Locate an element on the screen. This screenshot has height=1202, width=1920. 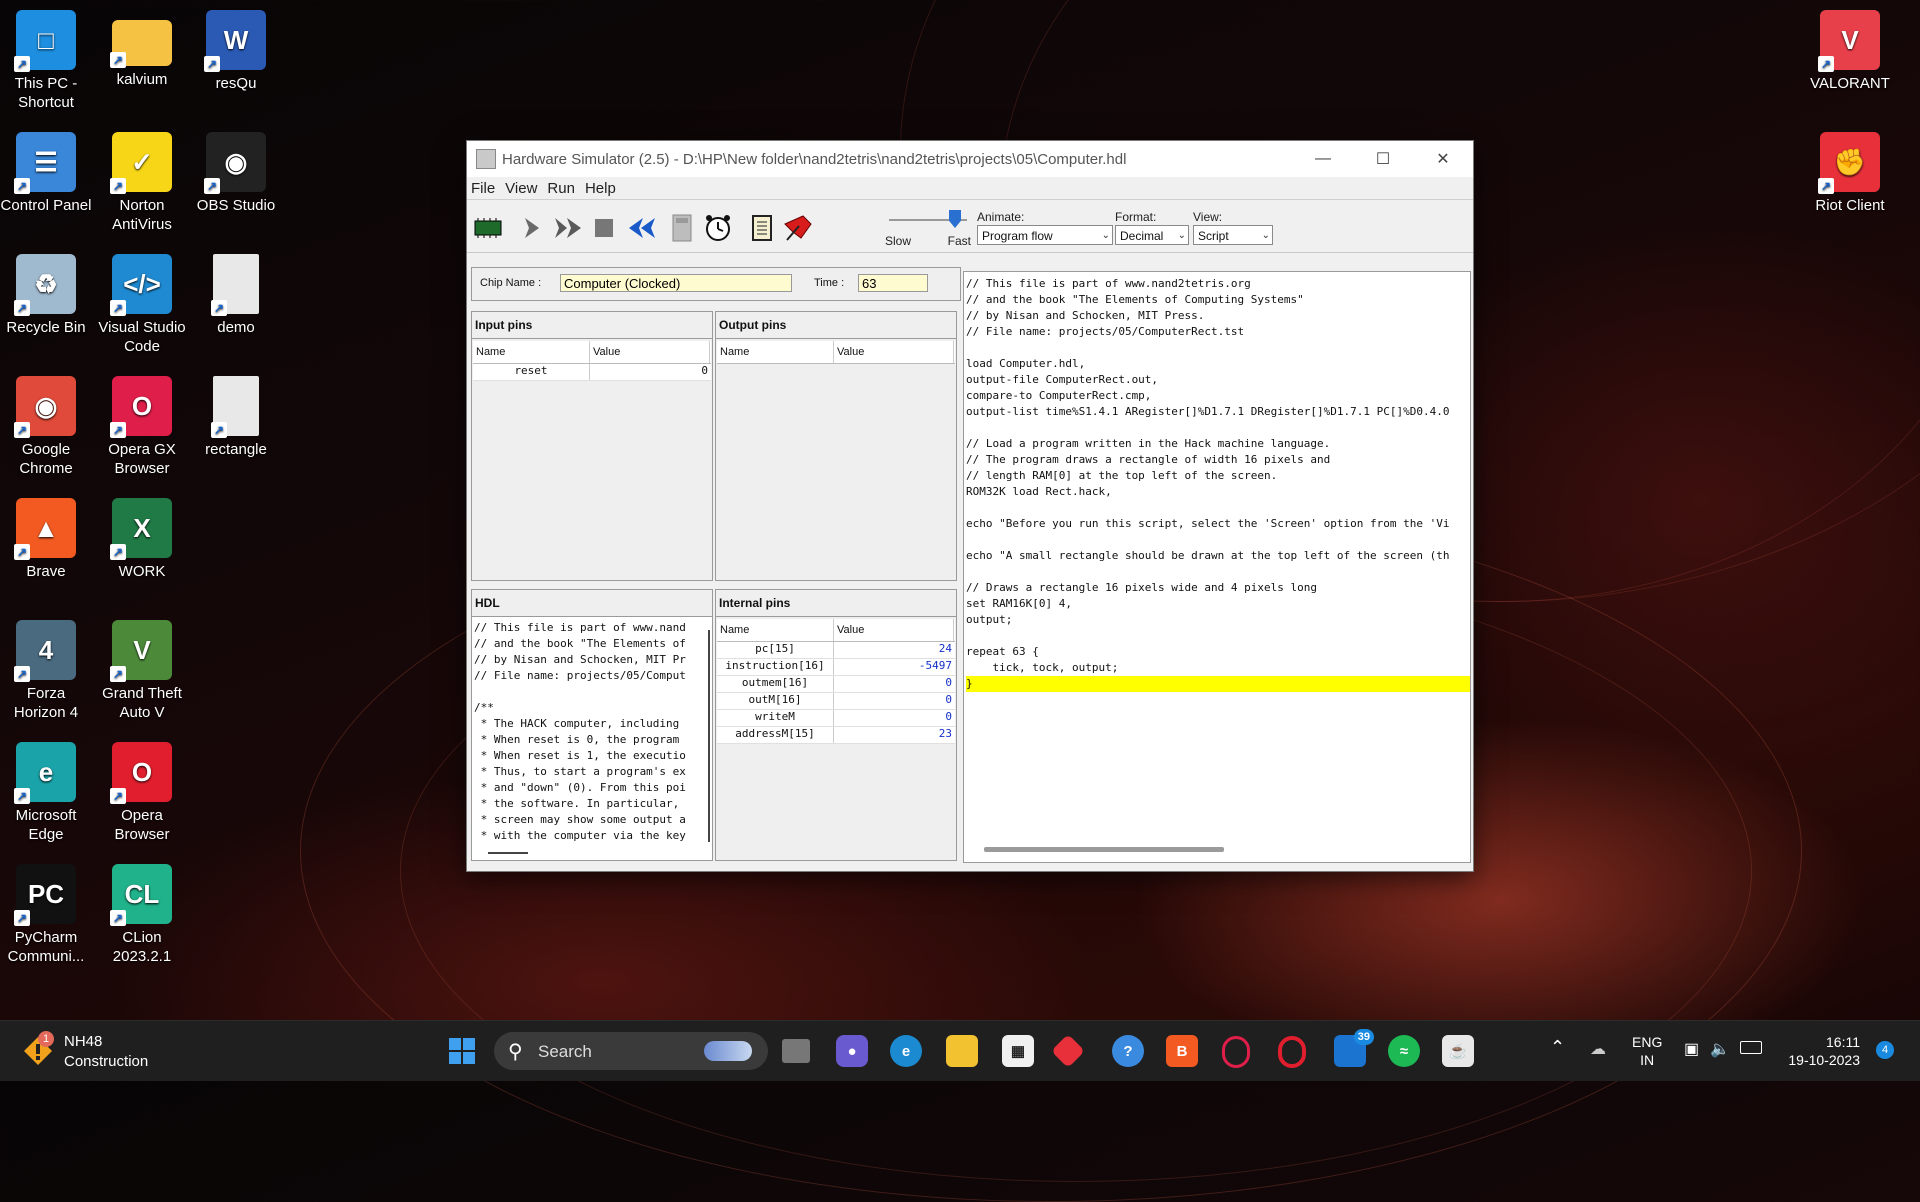
clock: 16:11 19-10-2023 is located at coordinates (1820, 1051).